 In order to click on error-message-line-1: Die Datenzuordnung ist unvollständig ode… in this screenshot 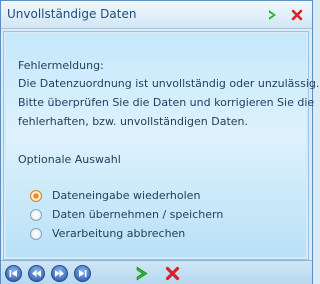, I will do `click(169, 83)`.